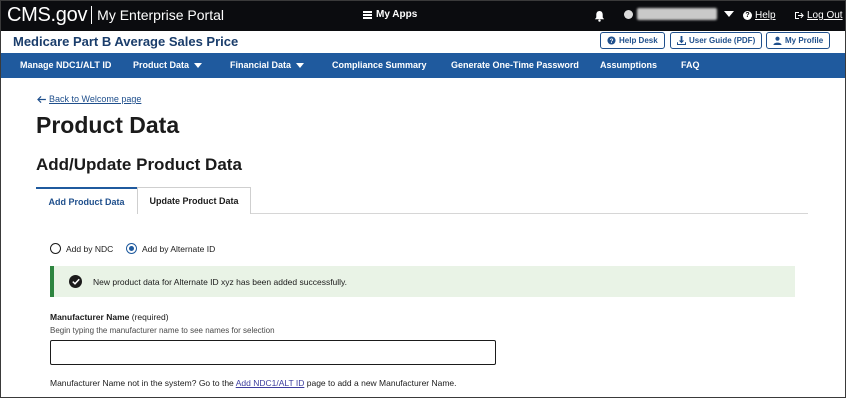 This screenshot has width=846, height=398. I want to click on user-icon, so click(628, 14).